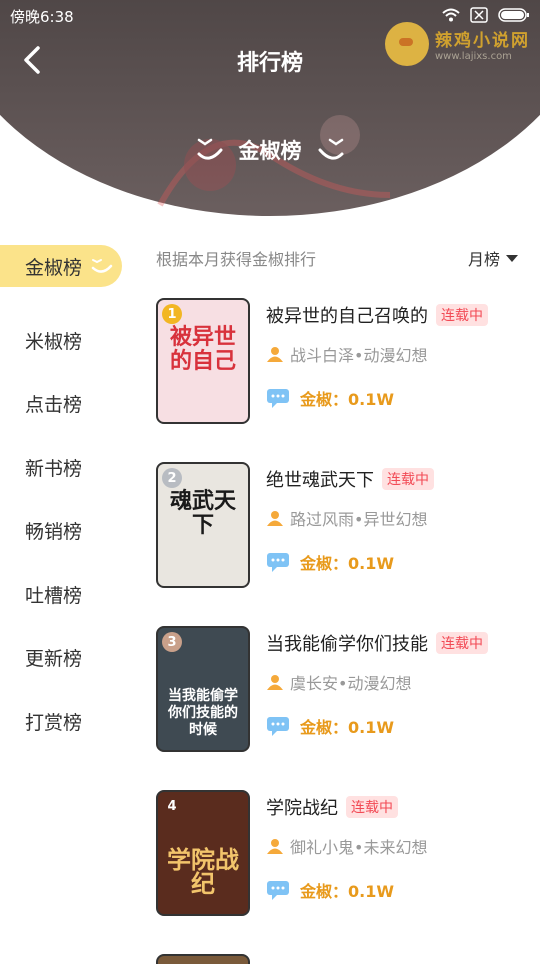 This screenshot has width=540, height=964. Describe the element at coordinates (172, 642) in the screenshot. I see `rank-badge: 3` at that location.